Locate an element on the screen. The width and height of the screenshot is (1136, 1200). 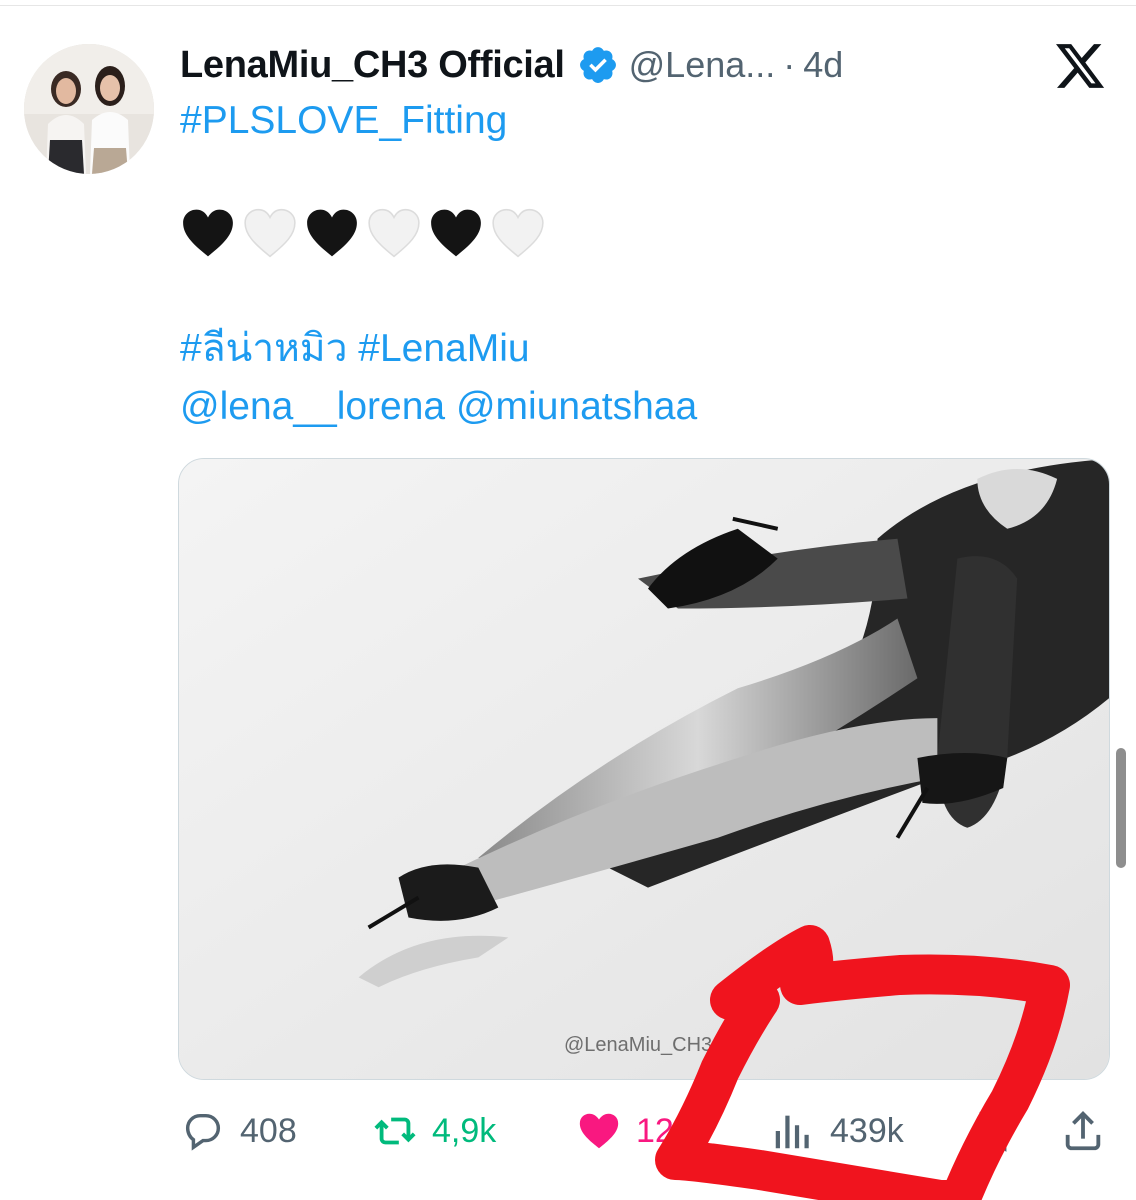
tweet-actions: 408 4,9k 12. 439k is located at coordinates (645, 1131).